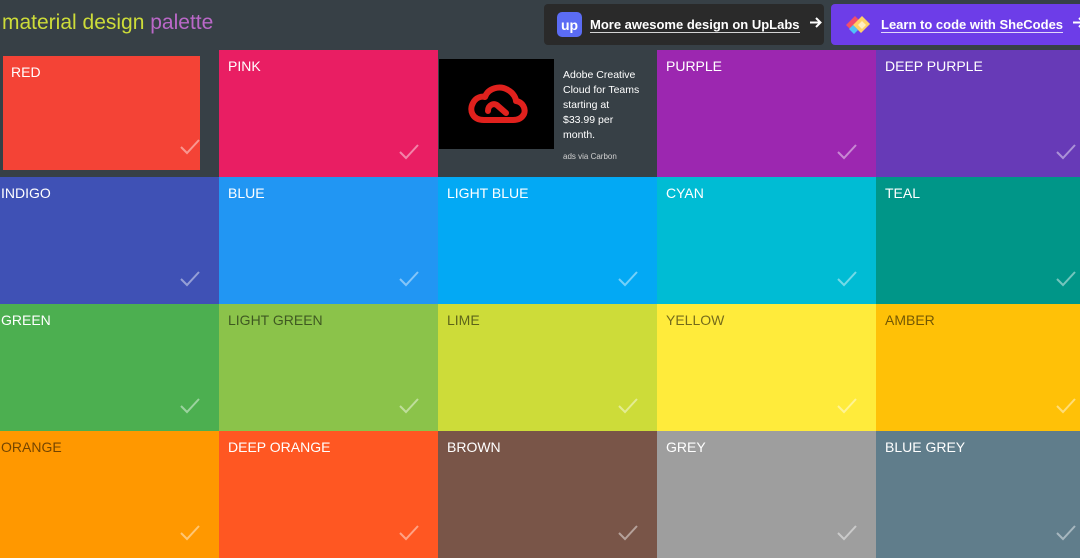 The height and width of the screenshot is (558, 1080). I want to click on site-logo: material design palette, so click(107, 23).